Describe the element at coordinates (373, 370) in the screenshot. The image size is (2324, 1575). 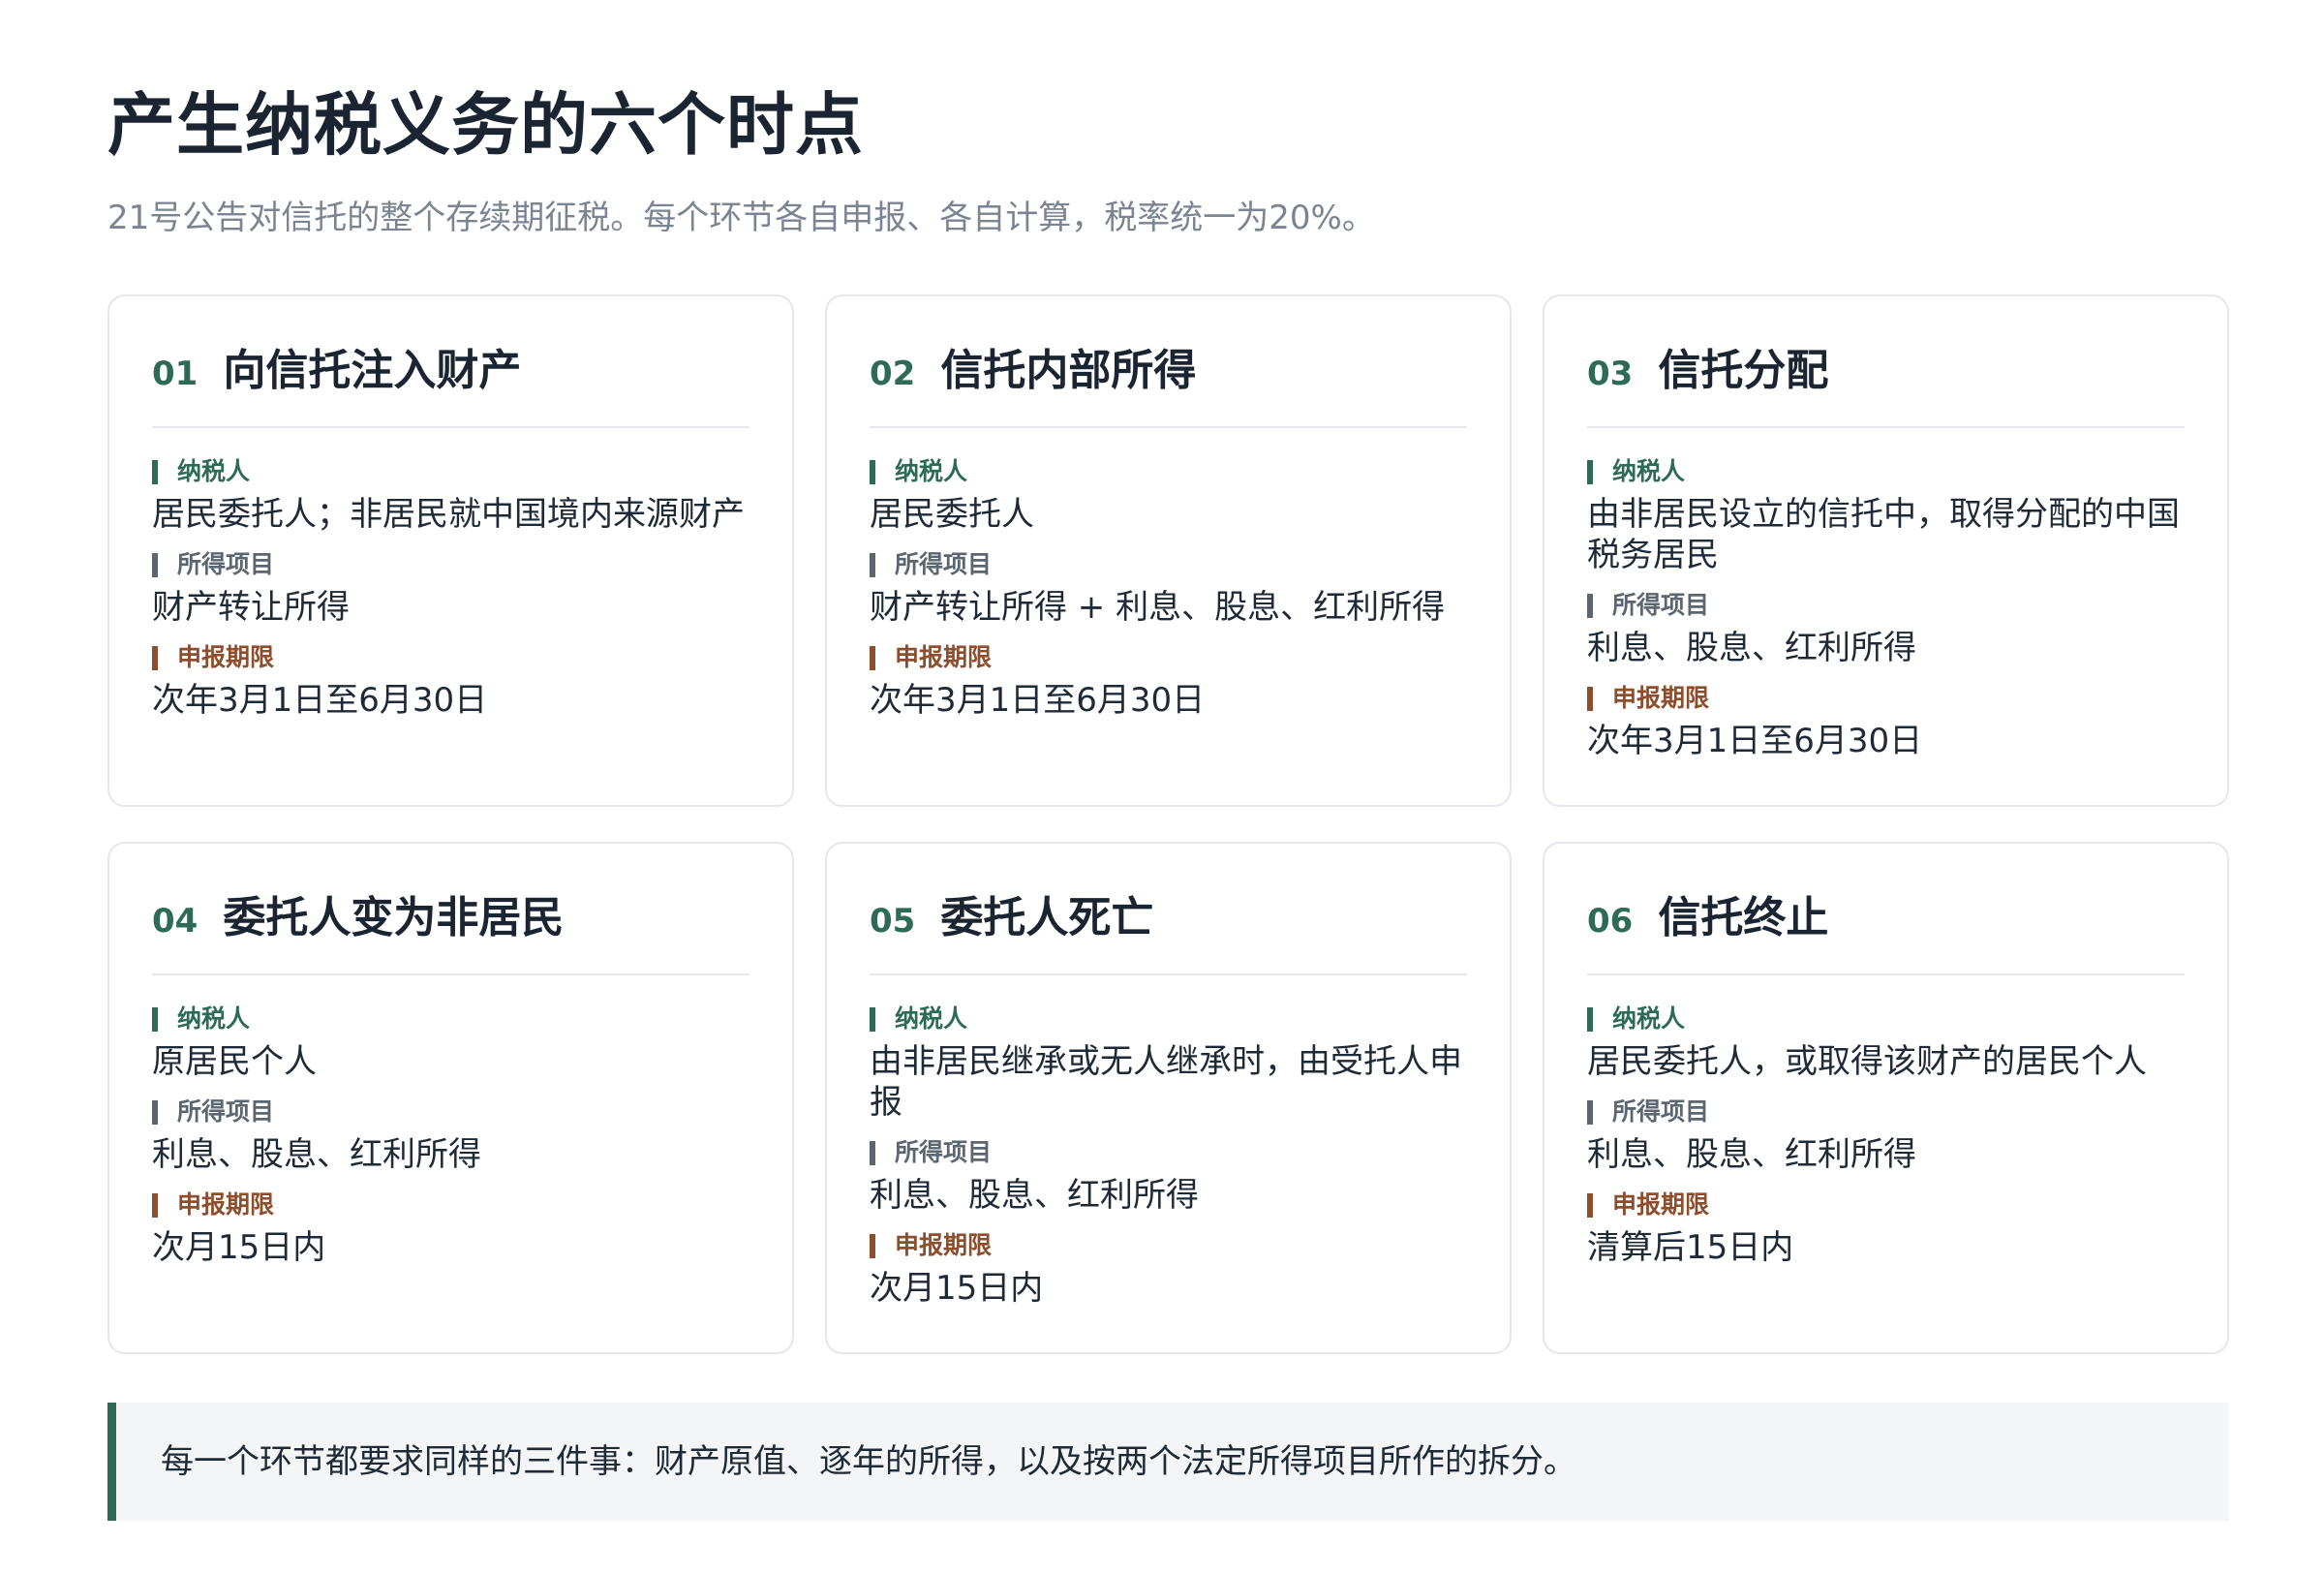
I see `card-title: 向信托注入财产` at that location.